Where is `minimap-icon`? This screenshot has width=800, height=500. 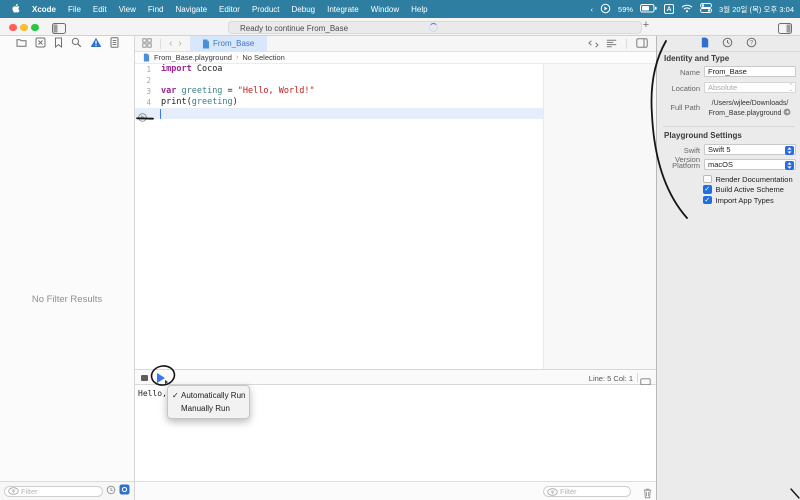
minimap-icon is located at coordinates (611, 44).